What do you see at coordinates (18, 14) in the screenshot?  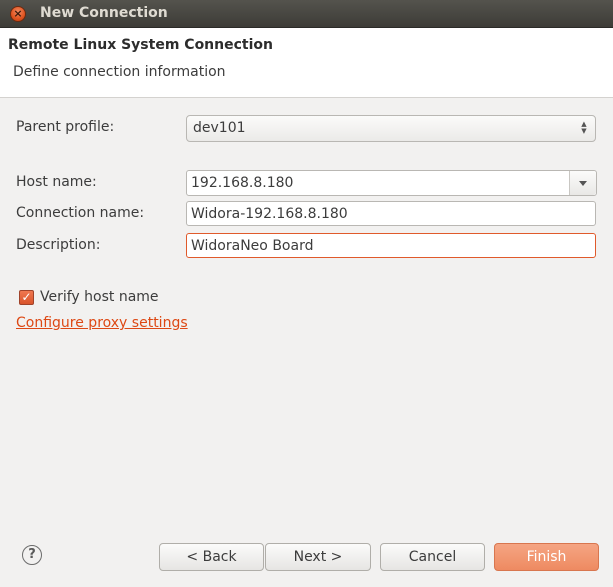 I see `close-icon: ×` at bounding box center [18, 14].